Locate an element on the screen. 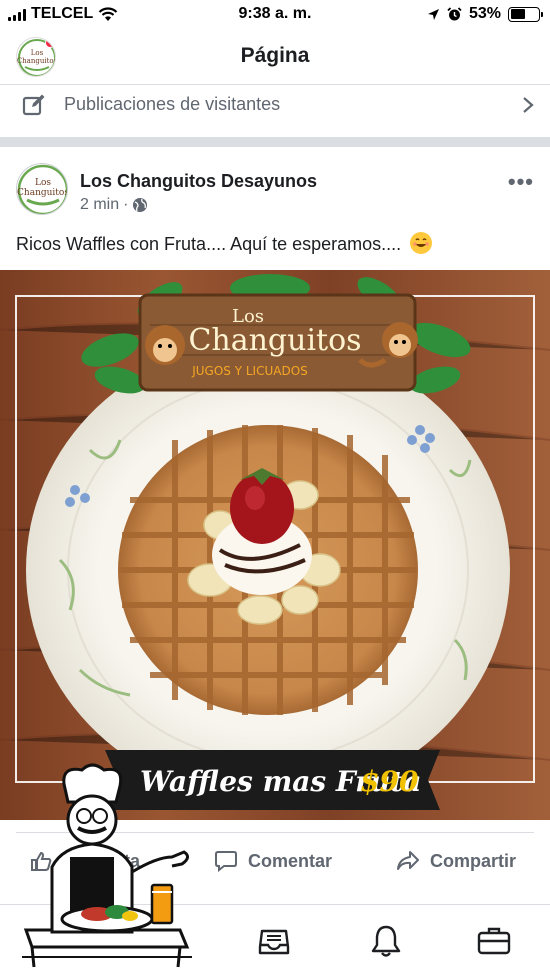 Image resolution: width=550 pixels, height=977 pixels. post-author-name: Los Changuitos Desayunos is located at coordinates (198, 181).